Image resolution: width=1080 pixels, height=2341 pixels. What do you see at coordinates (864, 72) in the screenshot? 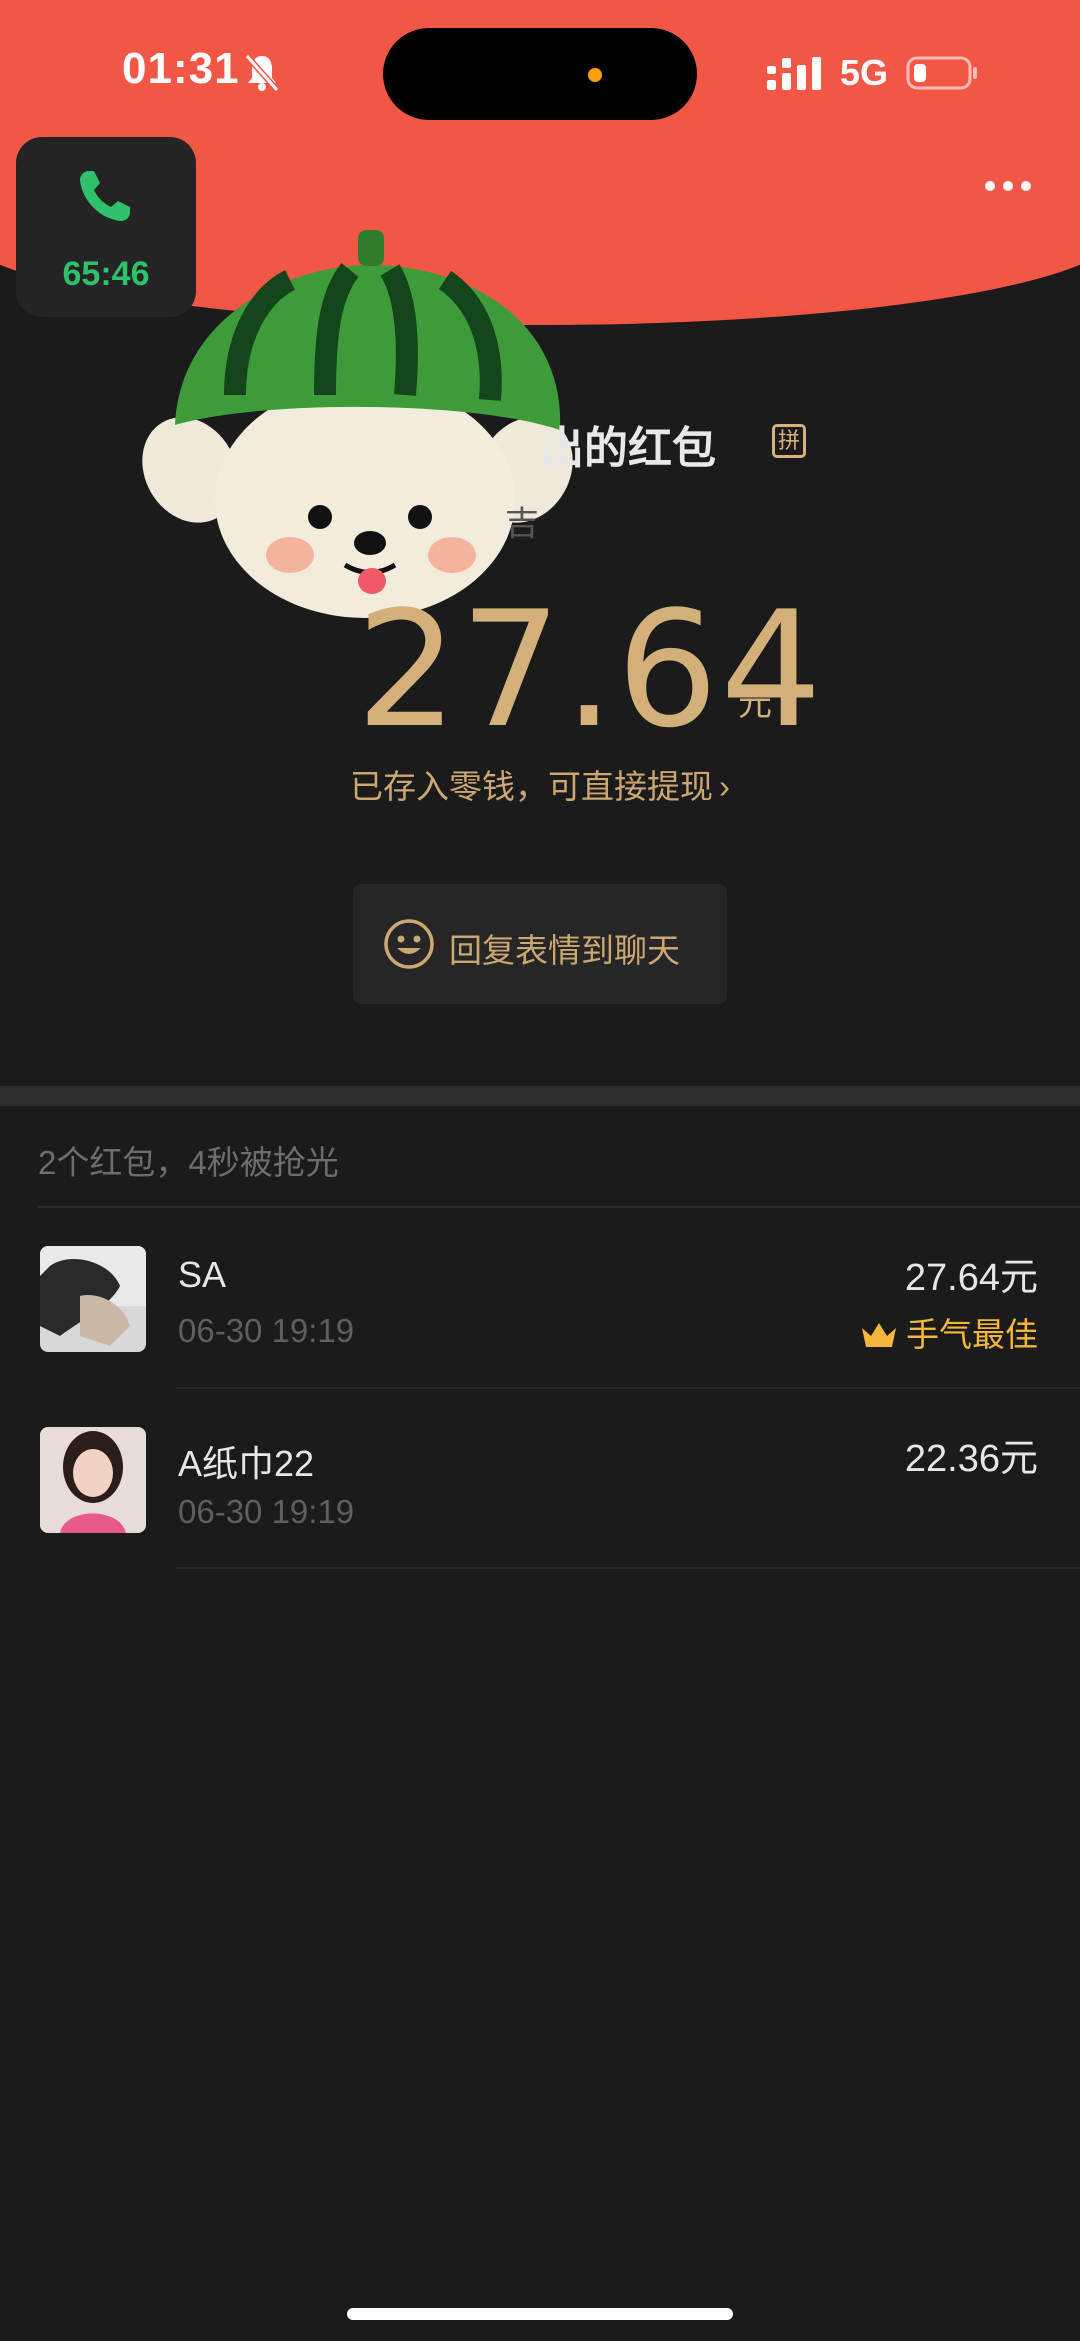
I see `network-type: 5G` at bounding box center [864, 72].